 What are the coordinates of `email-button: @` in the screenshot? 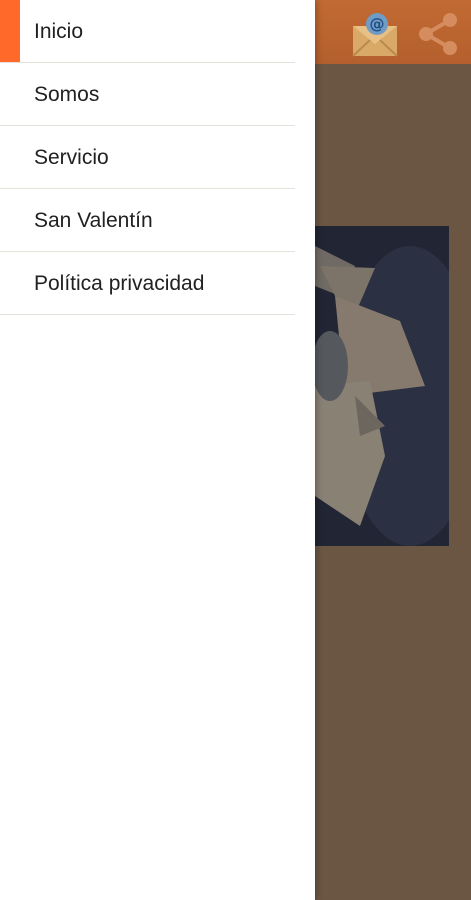 It's located at (376, 34).